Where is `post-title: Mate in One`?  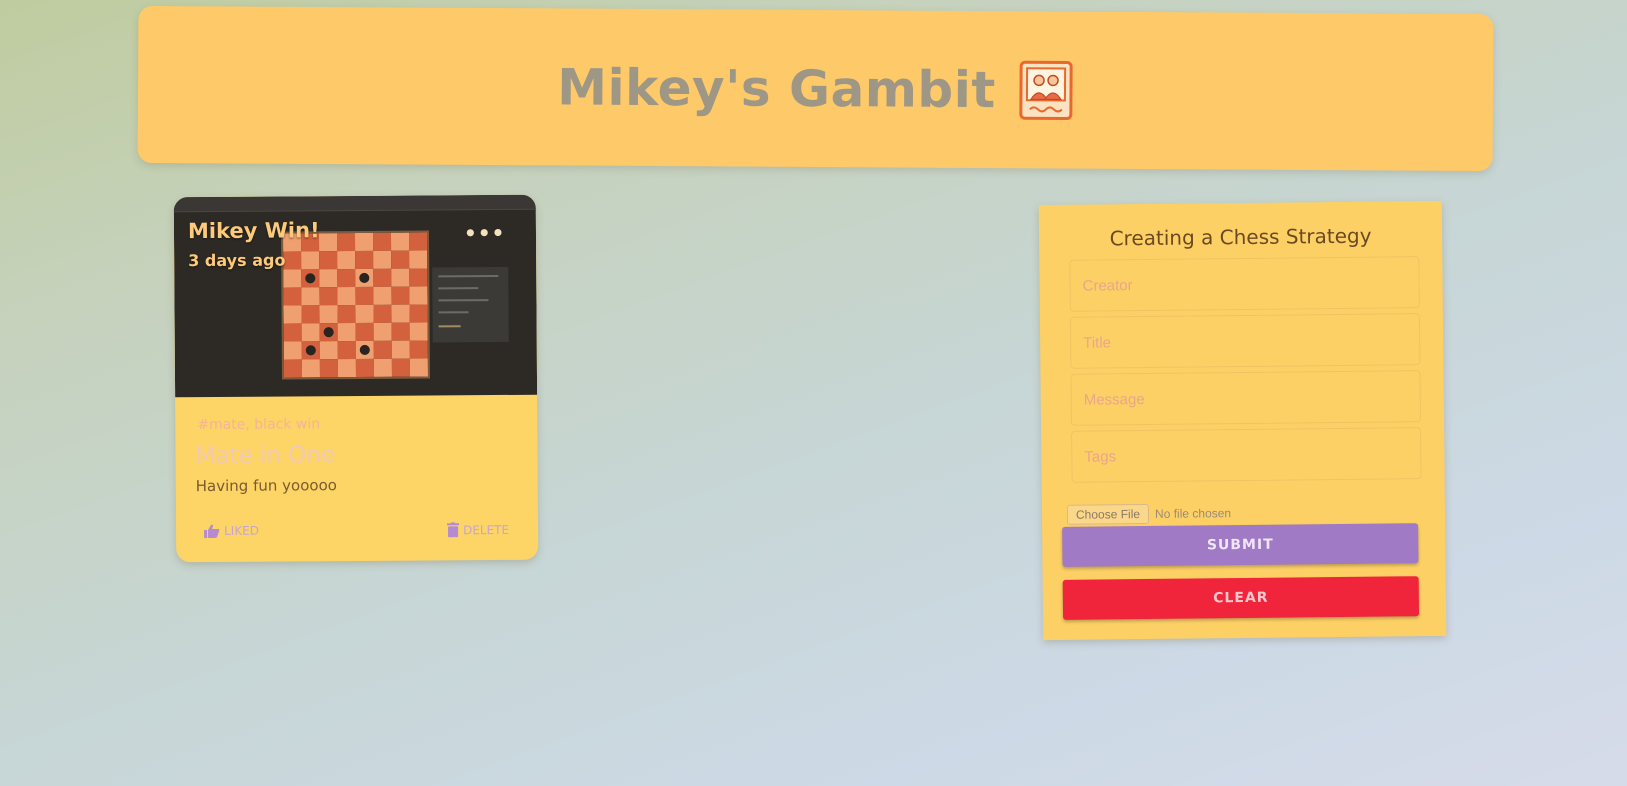 post-title: Mate in One is located at coordinates (265, 456).